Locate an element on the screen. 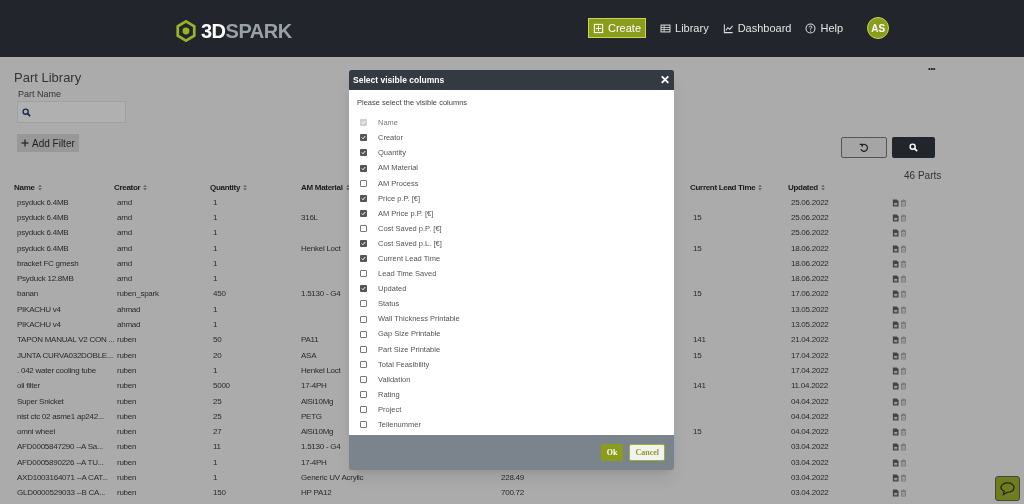 Image resolution: width=1024 pixels, height=504 pixels. table-cell: 5000 is located at coordinates (221, 386).